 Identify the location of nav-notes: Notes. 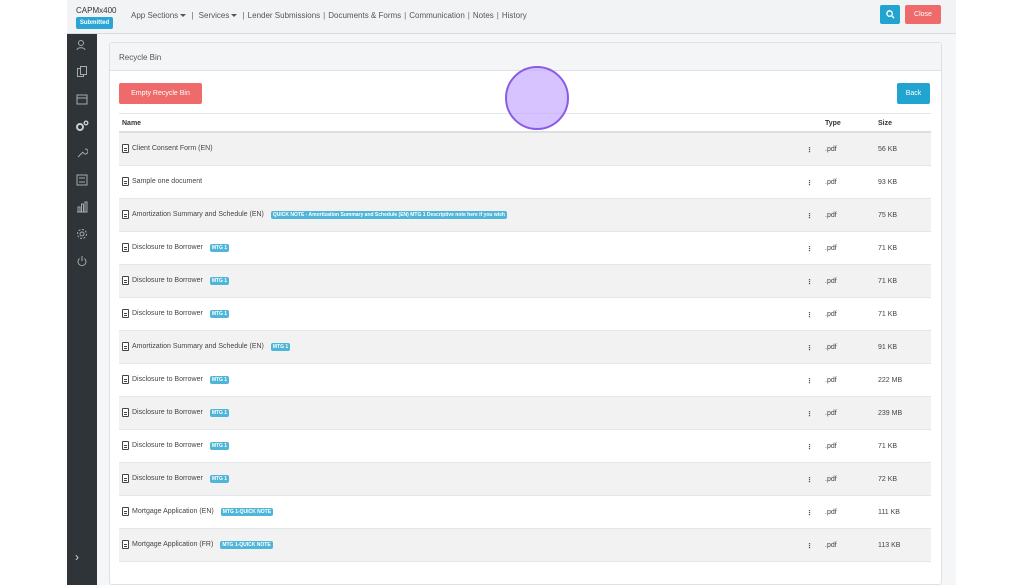
(483, 15).